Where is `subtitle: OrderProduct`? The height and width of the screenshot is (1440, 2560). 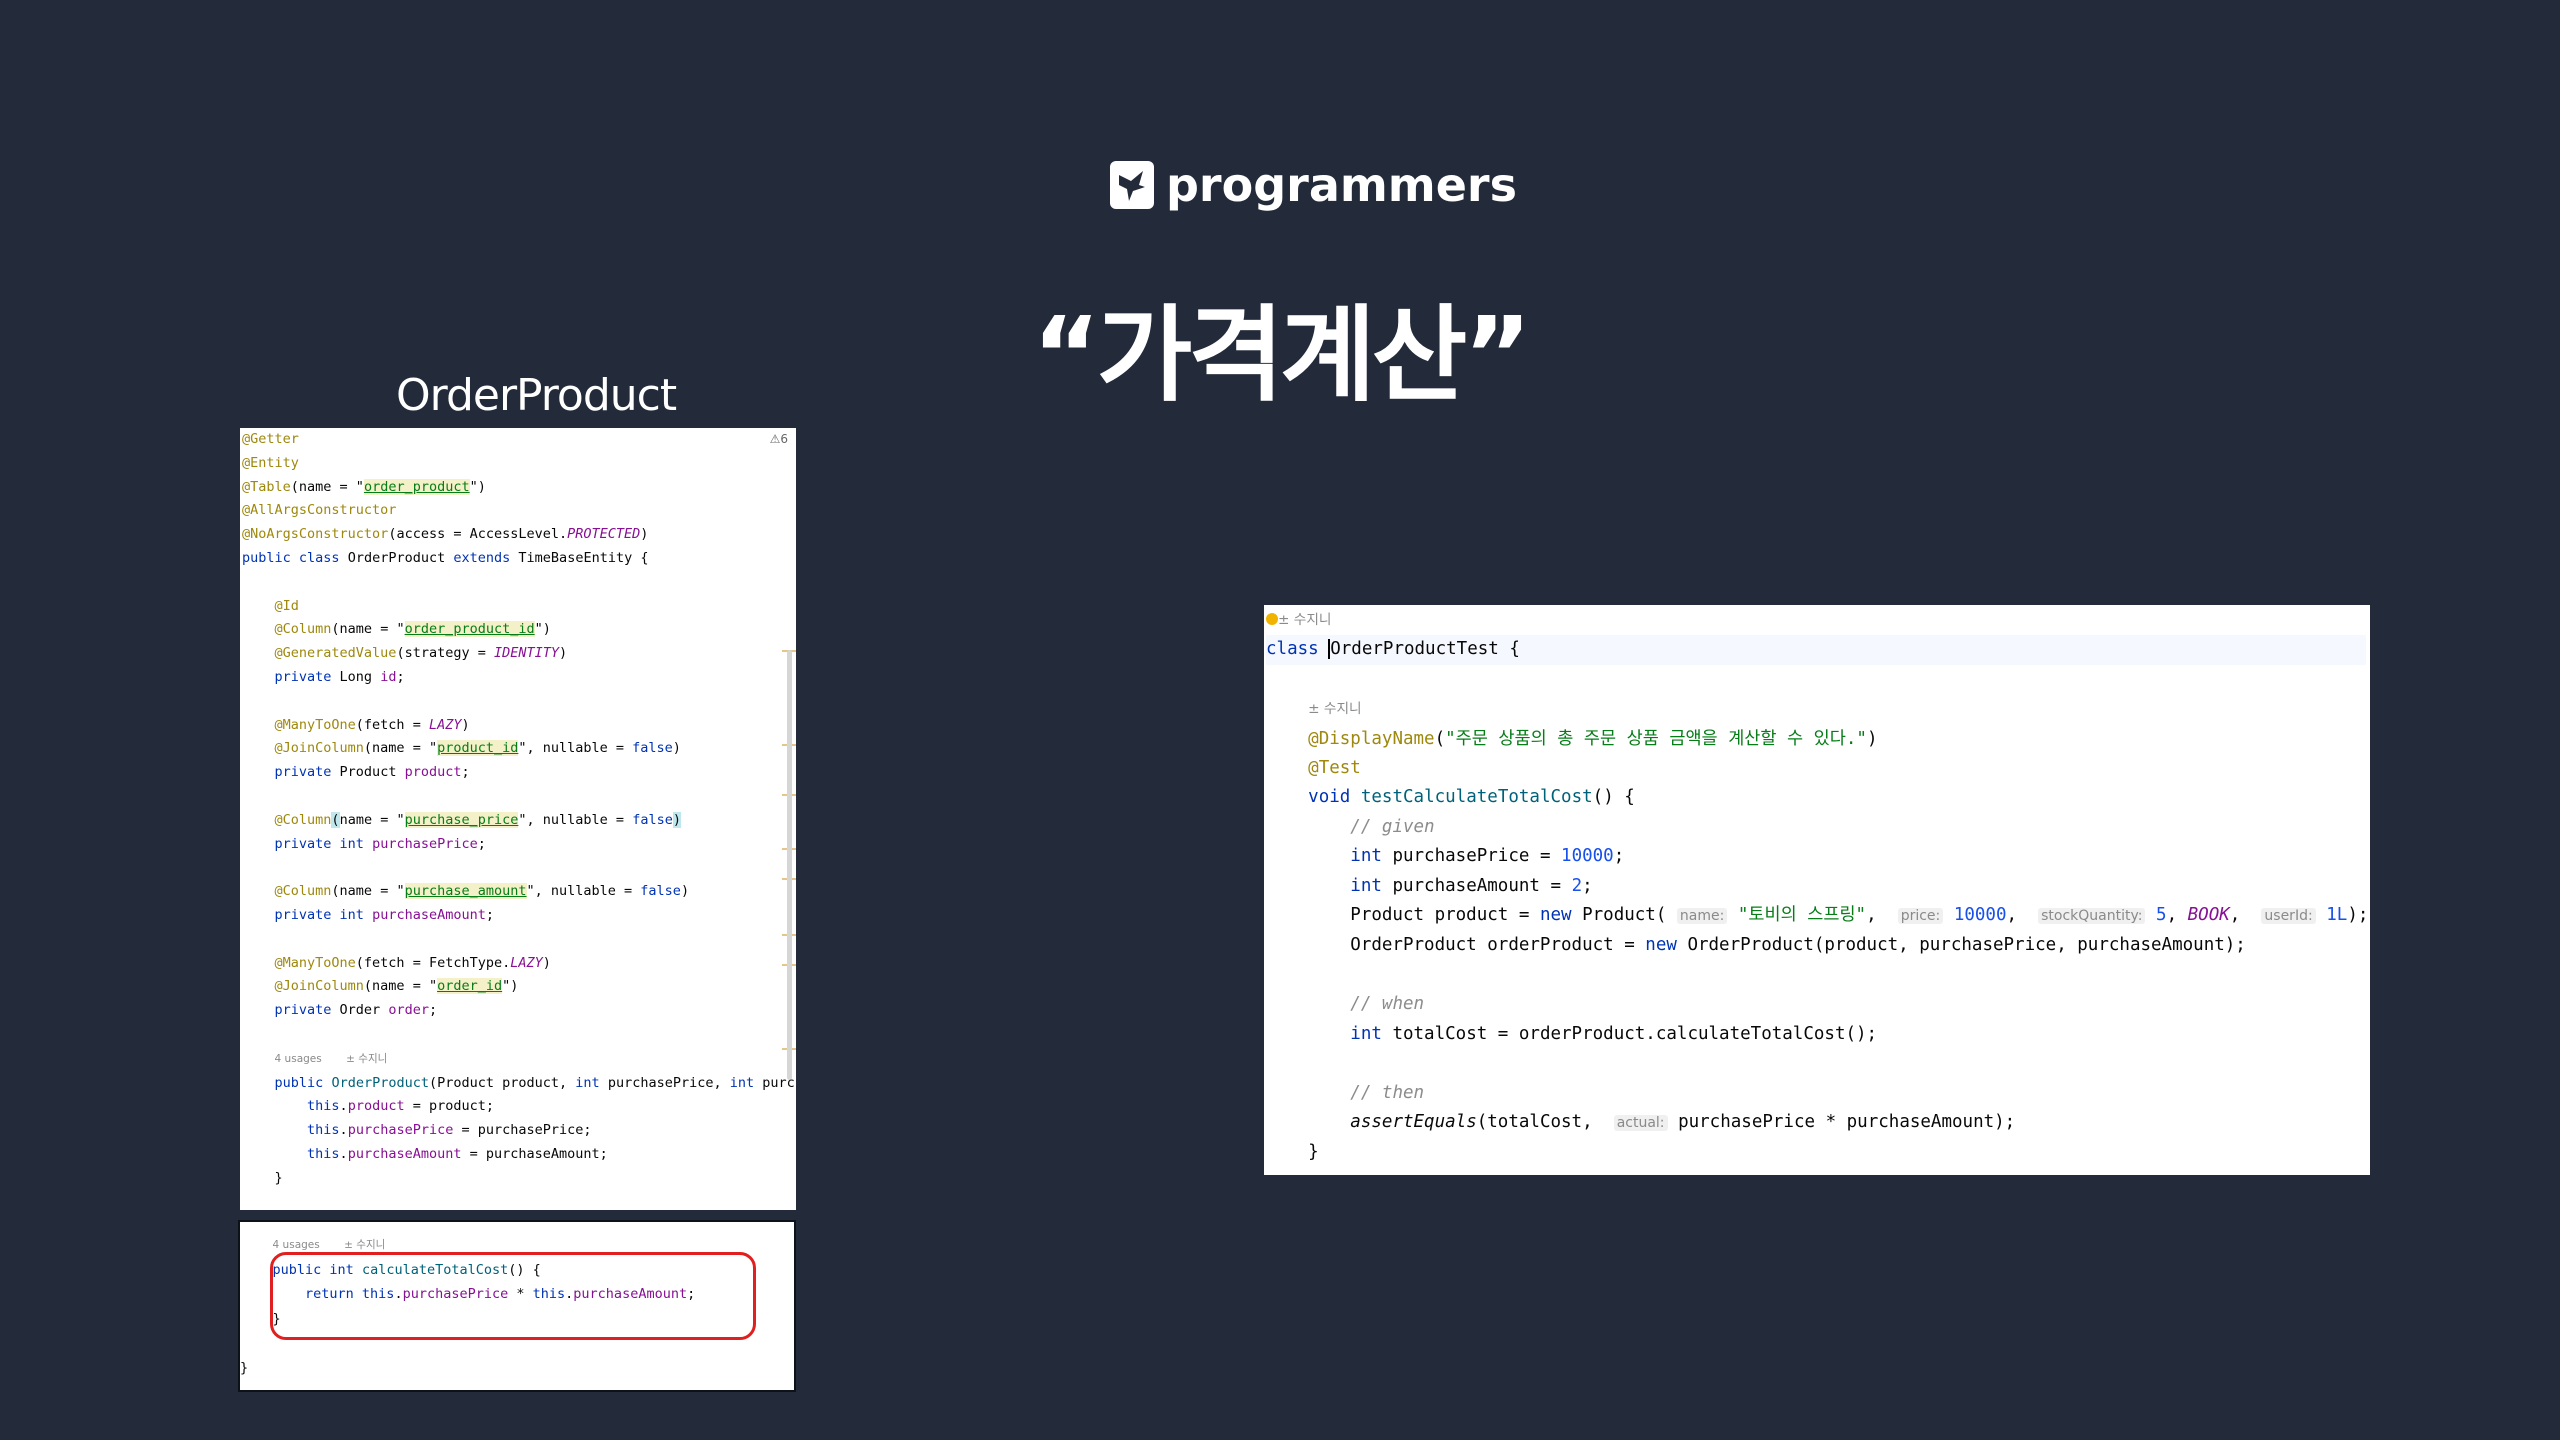
subtitle: OrderProduct is located at coordinates (536, 395).